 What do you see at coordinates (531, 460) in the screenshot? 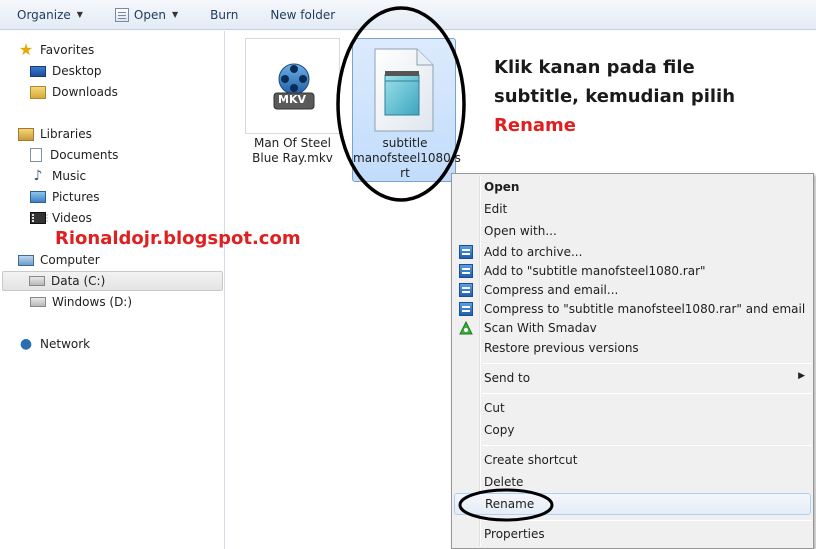
I see `menu-create-shortcut-label: Create shortcut` at bounding box center [531, 460].